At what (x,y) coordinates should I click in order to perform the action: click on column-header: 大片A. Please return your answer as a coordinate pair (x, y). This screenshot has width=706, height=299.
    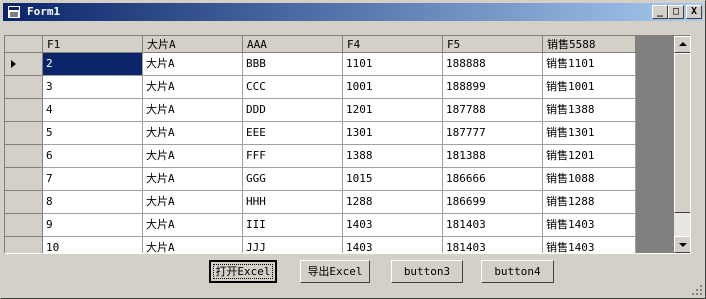
    Looking at the image, I should click on (193, 44).